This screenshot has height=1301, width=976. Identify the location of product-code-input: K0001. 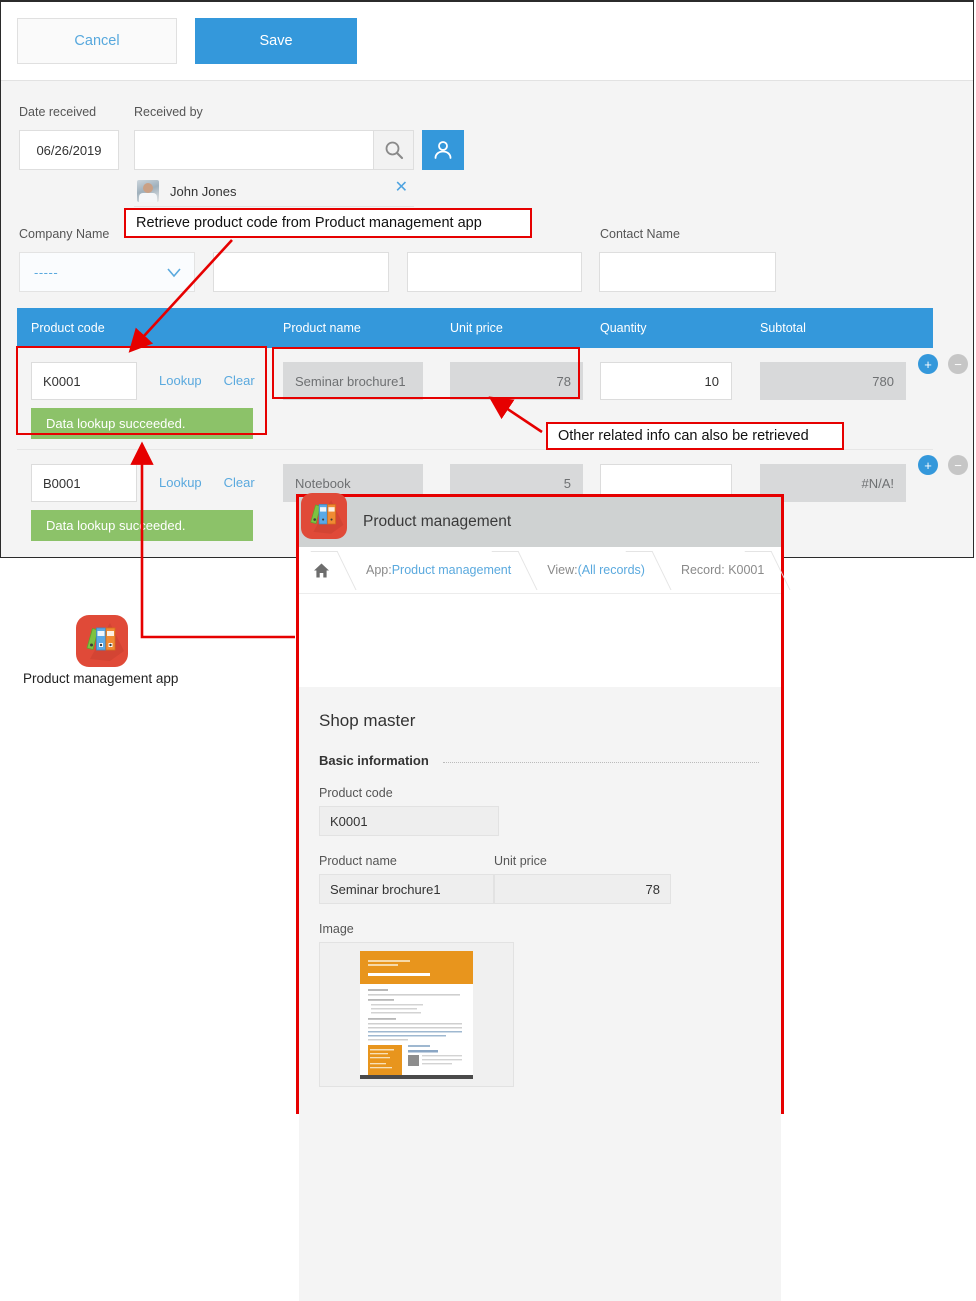
(84, 381).